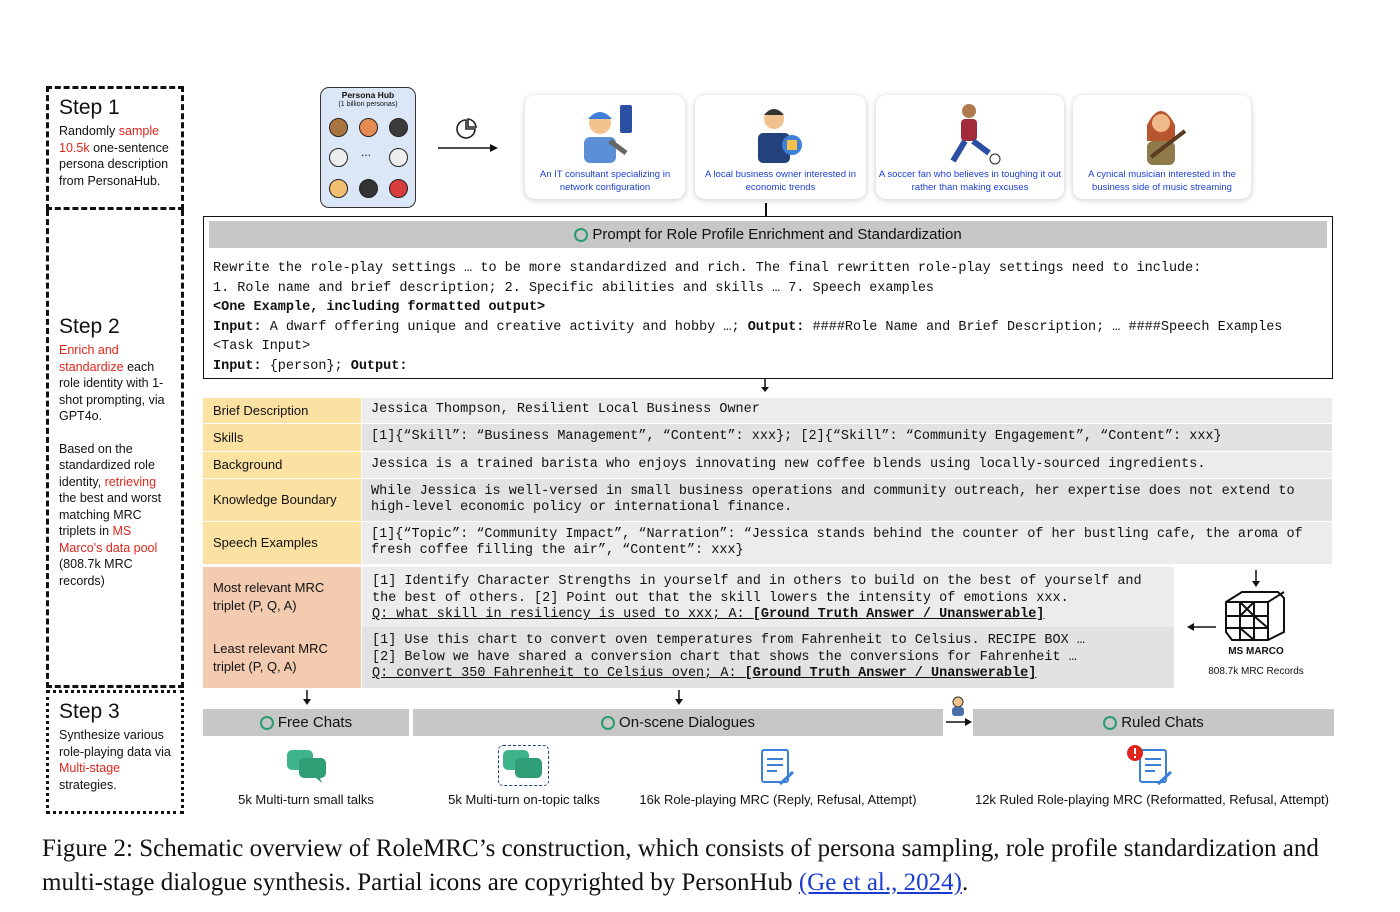 Image resolution: width=1400 pixels, height=912 pixels. Describe the element at coordinates (282, 543) in the screenshot. I see `profile-label-speech: Speech Examples` at that location.